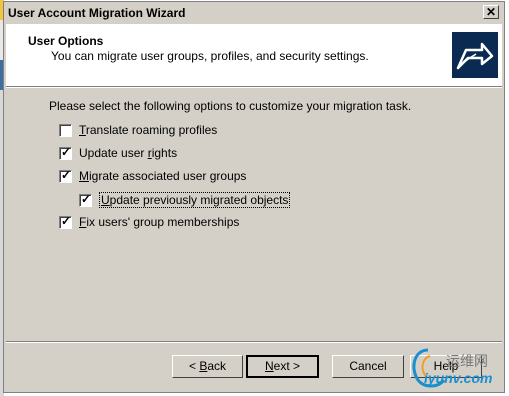 The image size is (509, 396). Describe the element at coordinates (65, 130) in the screenshot. I see `checkbox-translate-roaming-profiles` at that location.